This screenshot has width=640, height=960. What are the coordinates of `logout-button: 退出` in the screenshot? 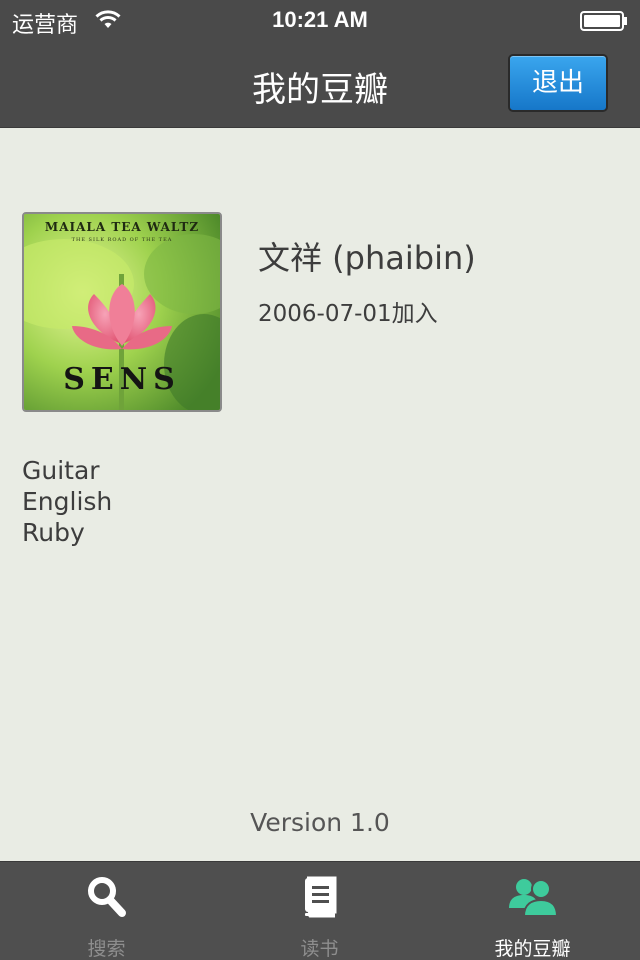 It's located at (558, 83).